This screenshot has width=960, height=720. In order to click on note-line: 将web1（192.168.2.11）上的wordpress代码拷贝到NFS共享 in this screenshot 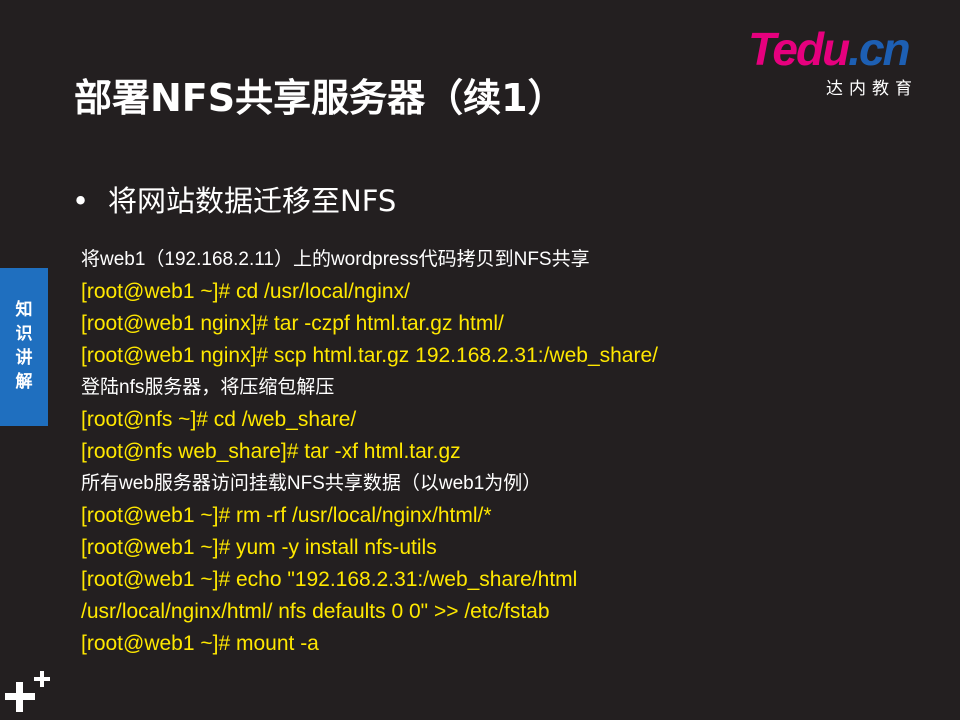, I will do `click(335, 259)`.